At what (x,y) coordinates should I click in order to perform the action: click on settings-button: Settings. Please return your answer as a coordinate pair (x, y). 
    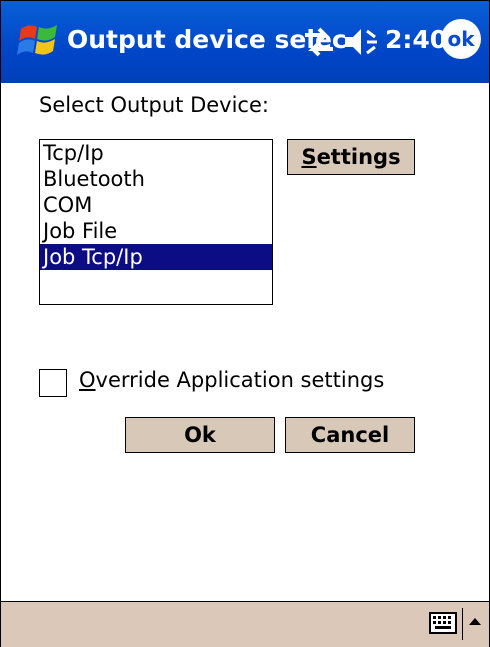
    Looking at the image, I should click on (351, 157).